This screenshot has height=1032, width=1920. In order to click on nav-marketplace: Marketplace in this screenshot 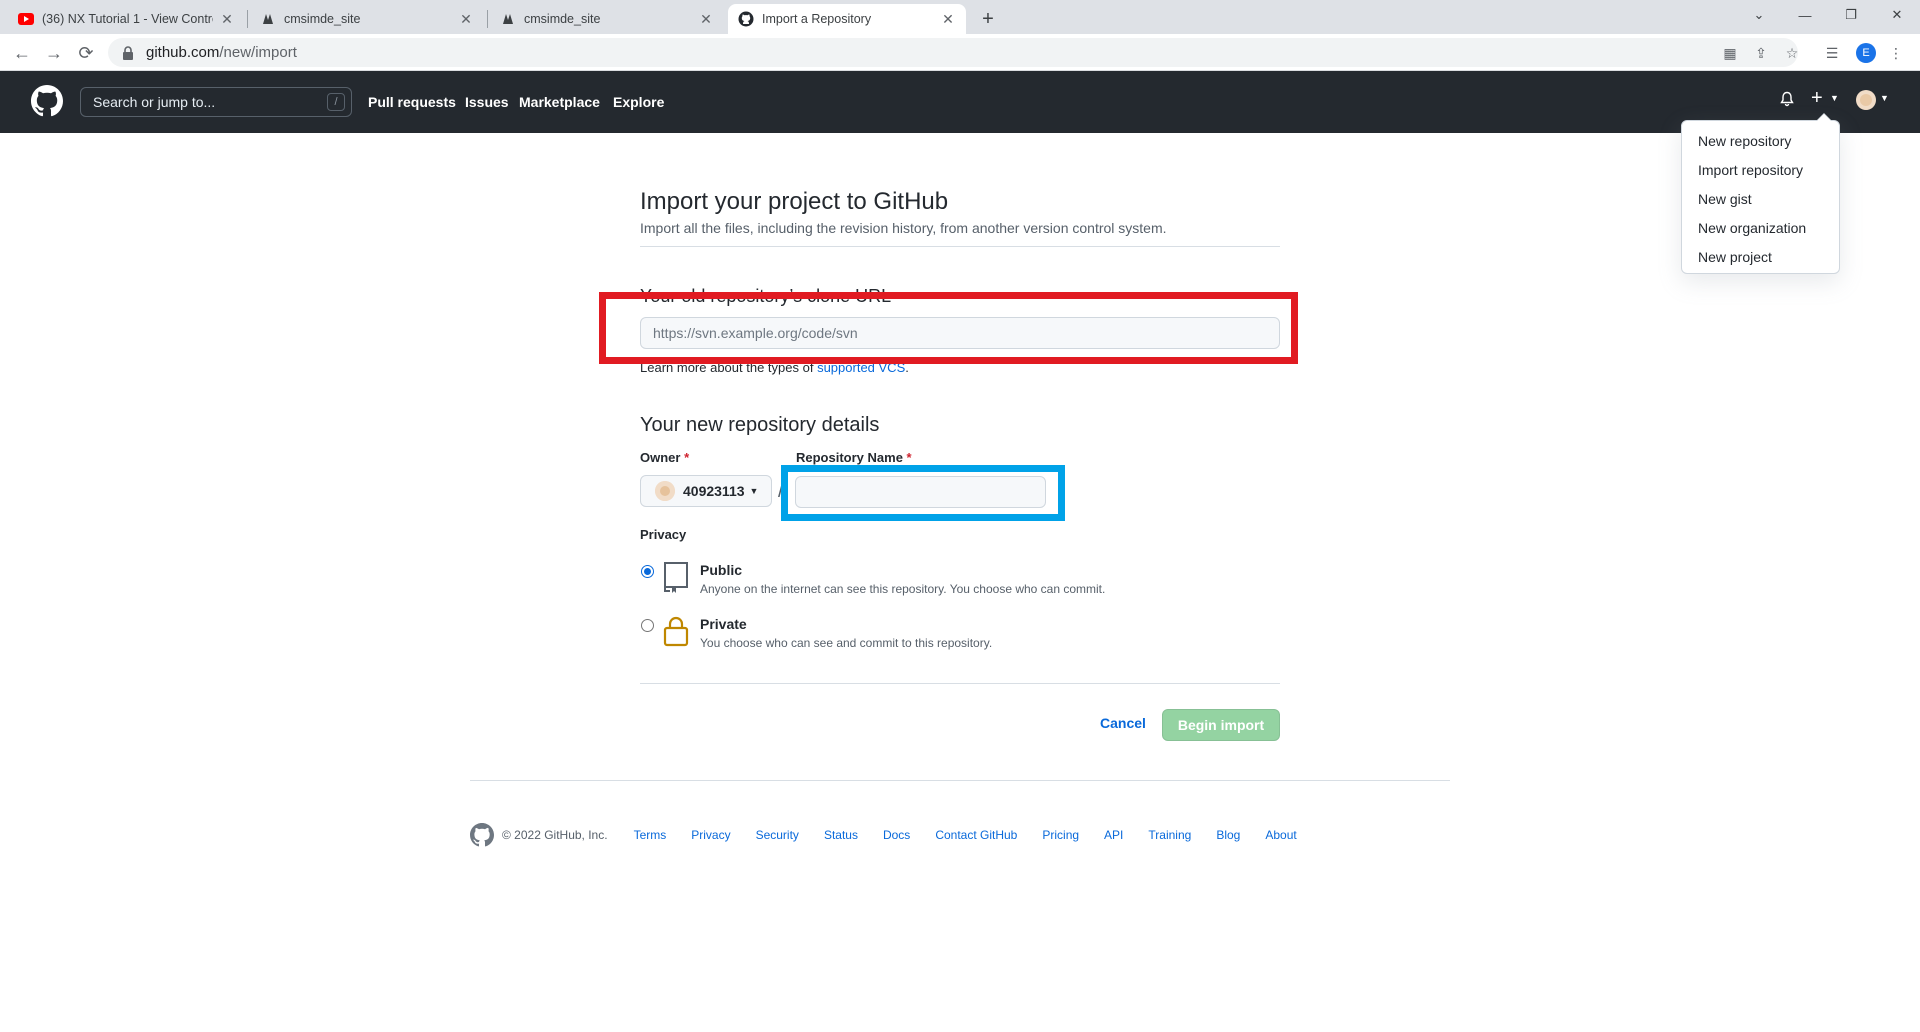, I will do `click(559, 102)`.